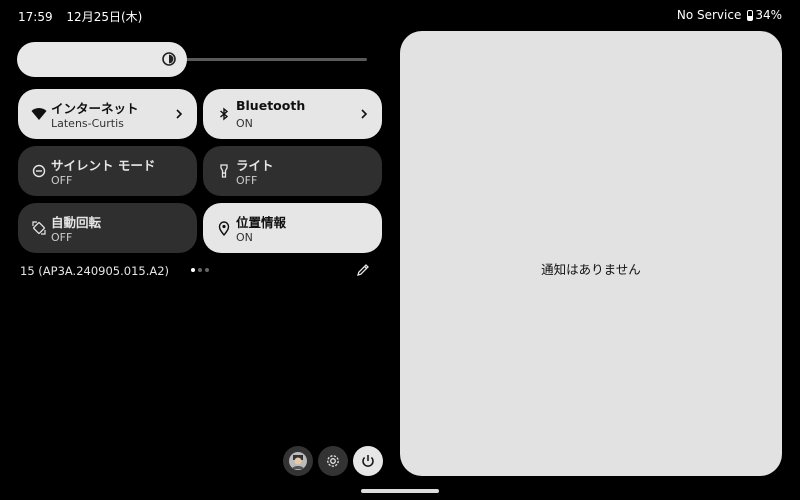  Describe the element at coordinates (103, 165) in the screenshot. I see `tile-title: サイレント モード` at that location.